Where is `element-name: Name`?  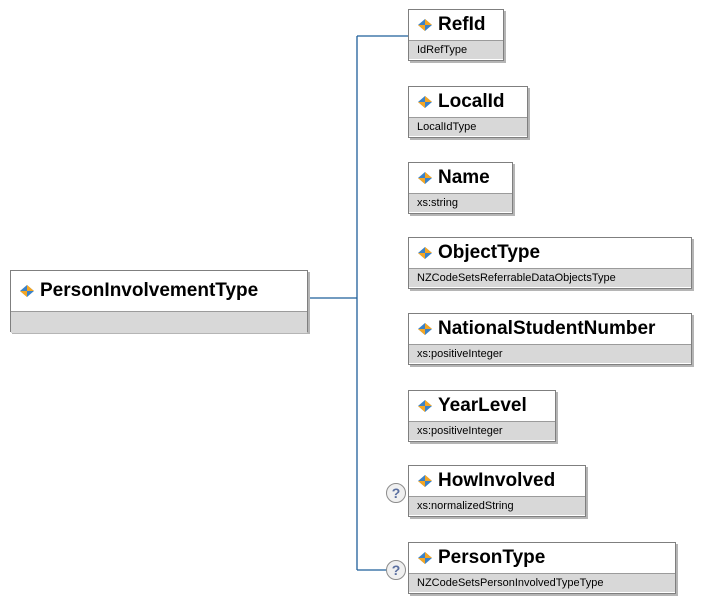 element-name: Name is located at coordinates (464, 177).